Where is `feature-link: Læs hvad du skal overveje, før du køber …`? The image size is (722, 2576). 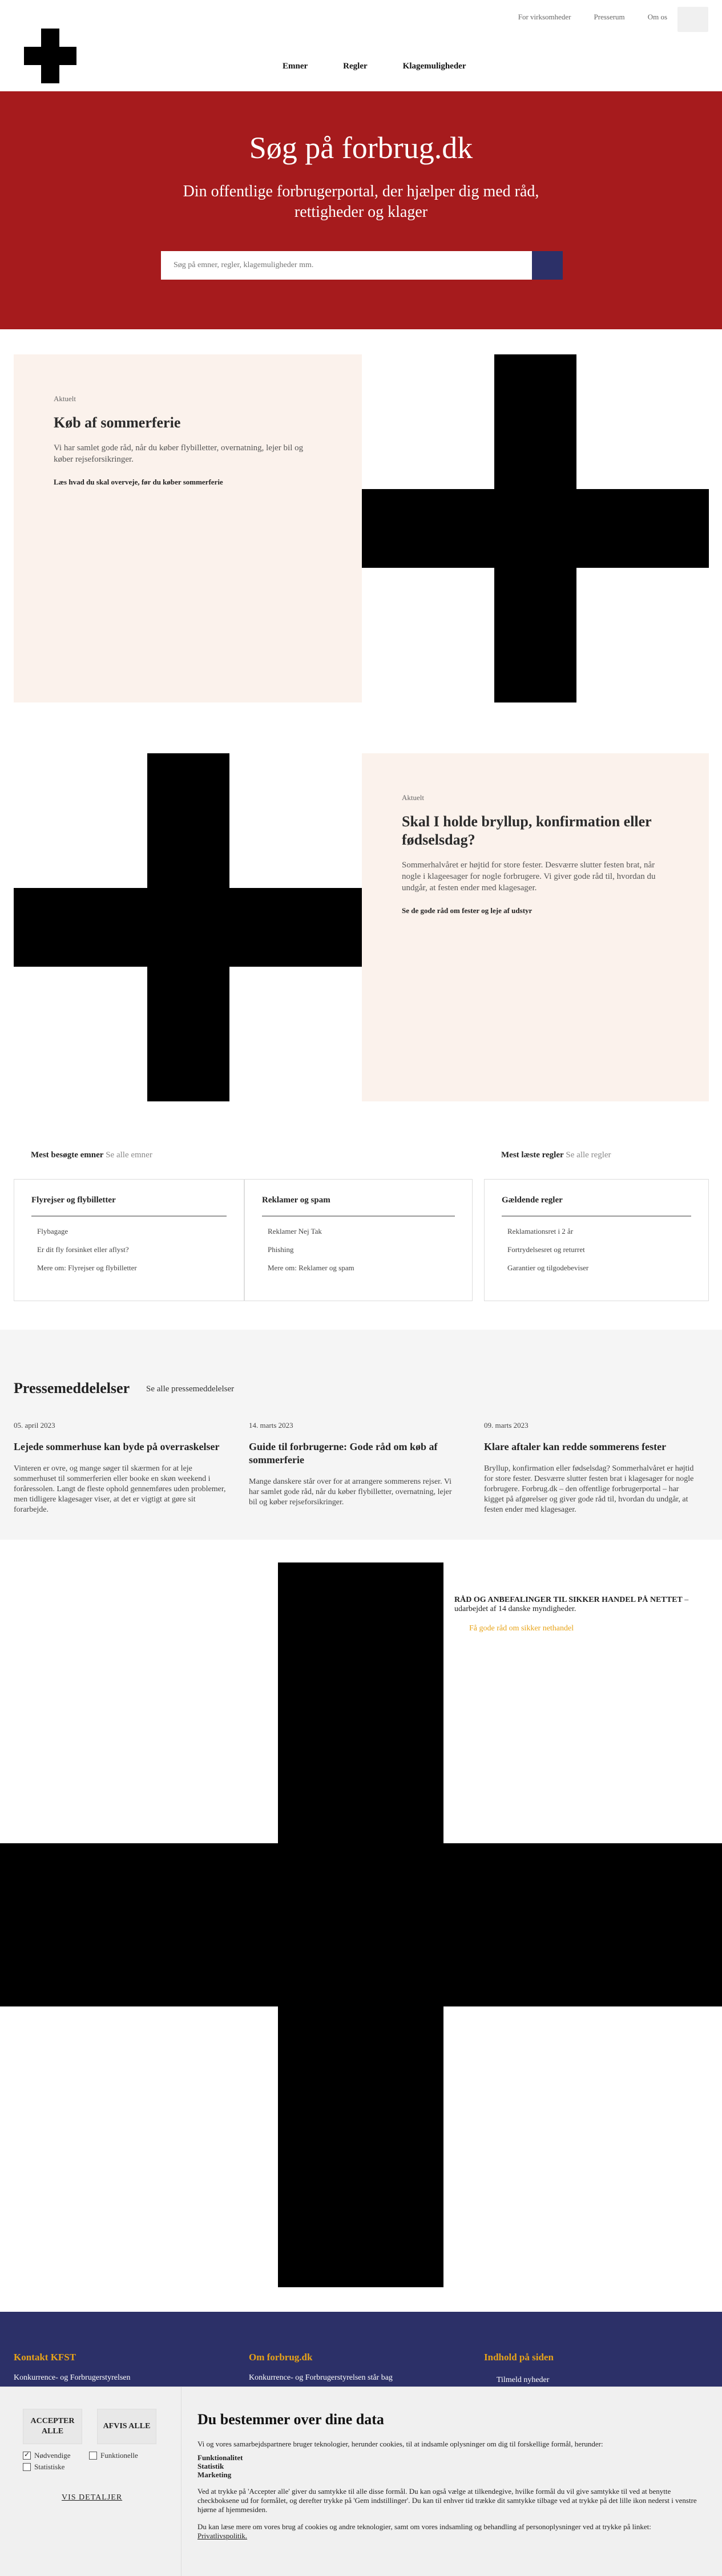 feature-link: Læs hvad du skal overveje, før du køber … is located at coordinates (188, 482).